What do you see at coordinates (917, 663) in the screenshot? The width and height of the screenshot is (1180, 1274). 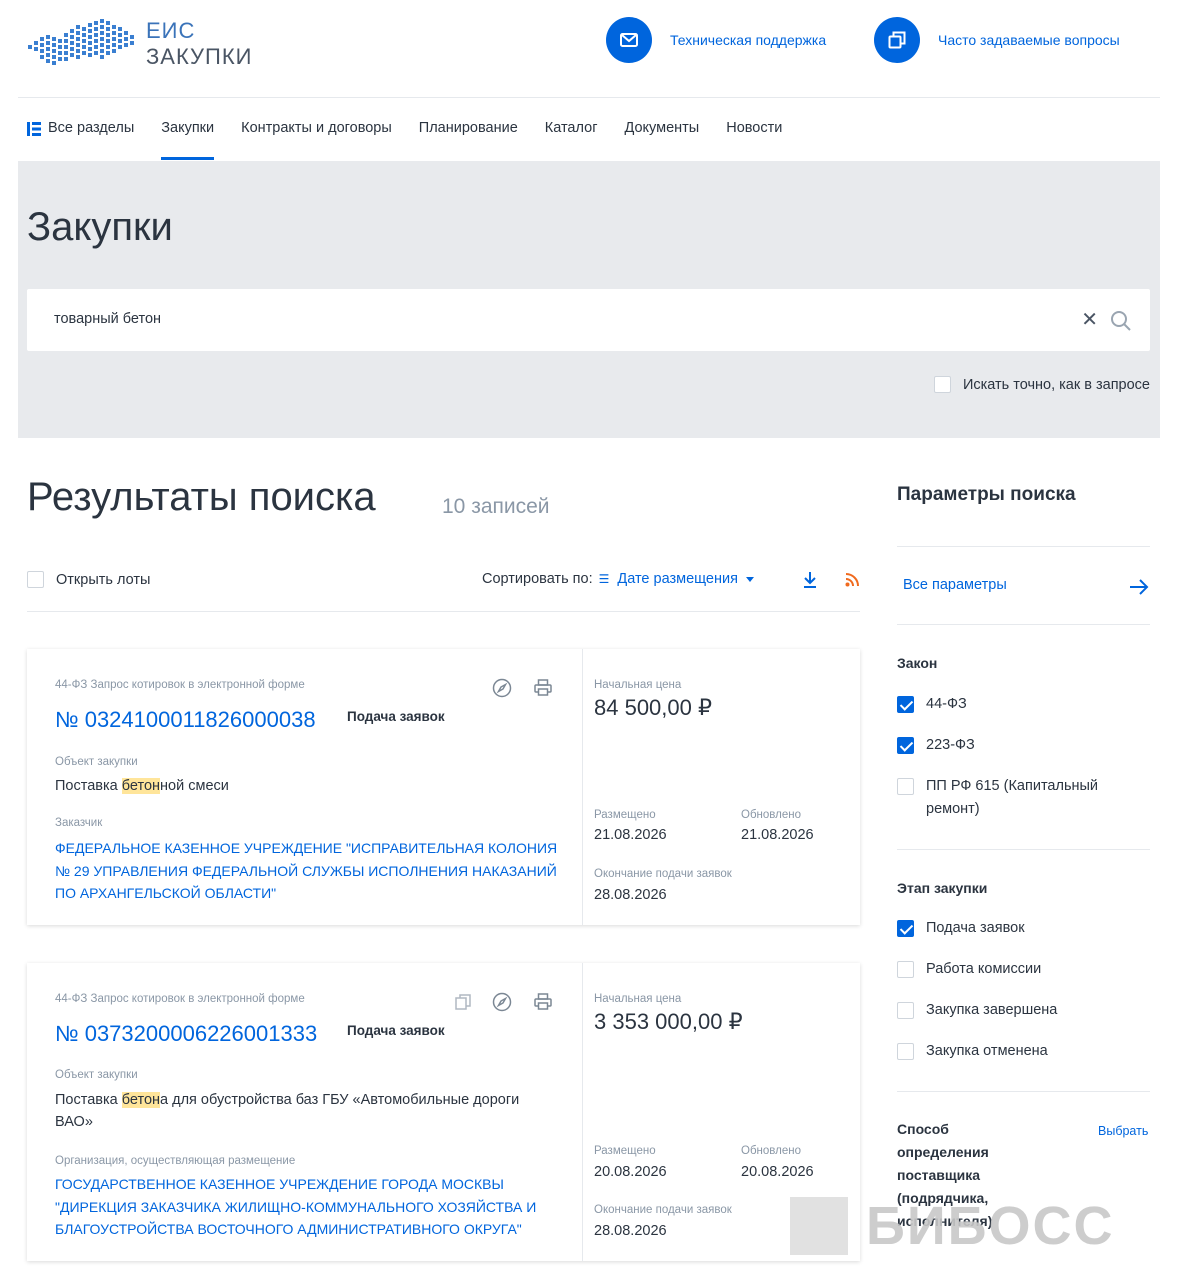 I see `law-filter-title: Закон` at bounding box center [917, 663].